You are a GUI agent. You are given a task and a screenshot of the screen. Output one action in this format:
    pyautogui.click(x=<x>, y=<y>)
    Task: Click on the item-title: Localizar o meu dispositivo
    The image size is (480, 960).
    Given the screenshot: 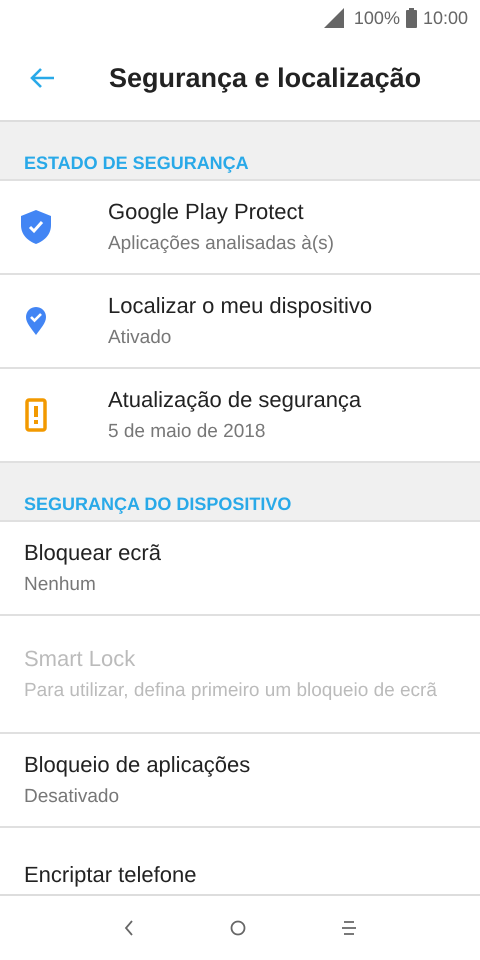 What is the action you would take?
    pyautogui.click(x=240, y=306)
    